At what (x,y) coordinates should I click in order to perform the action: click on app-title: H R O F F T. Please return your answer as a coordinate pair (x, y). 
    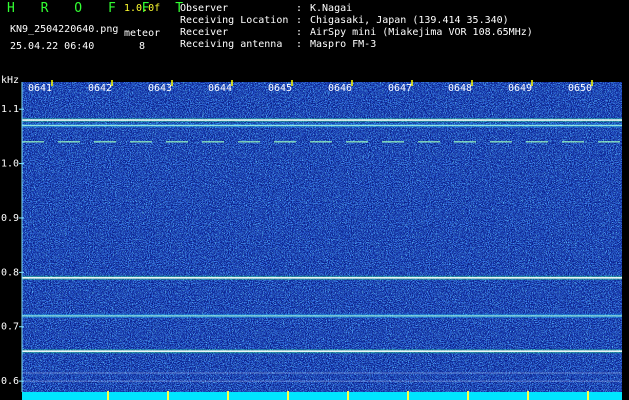
    Looking at the image, I should click on (100, 8).